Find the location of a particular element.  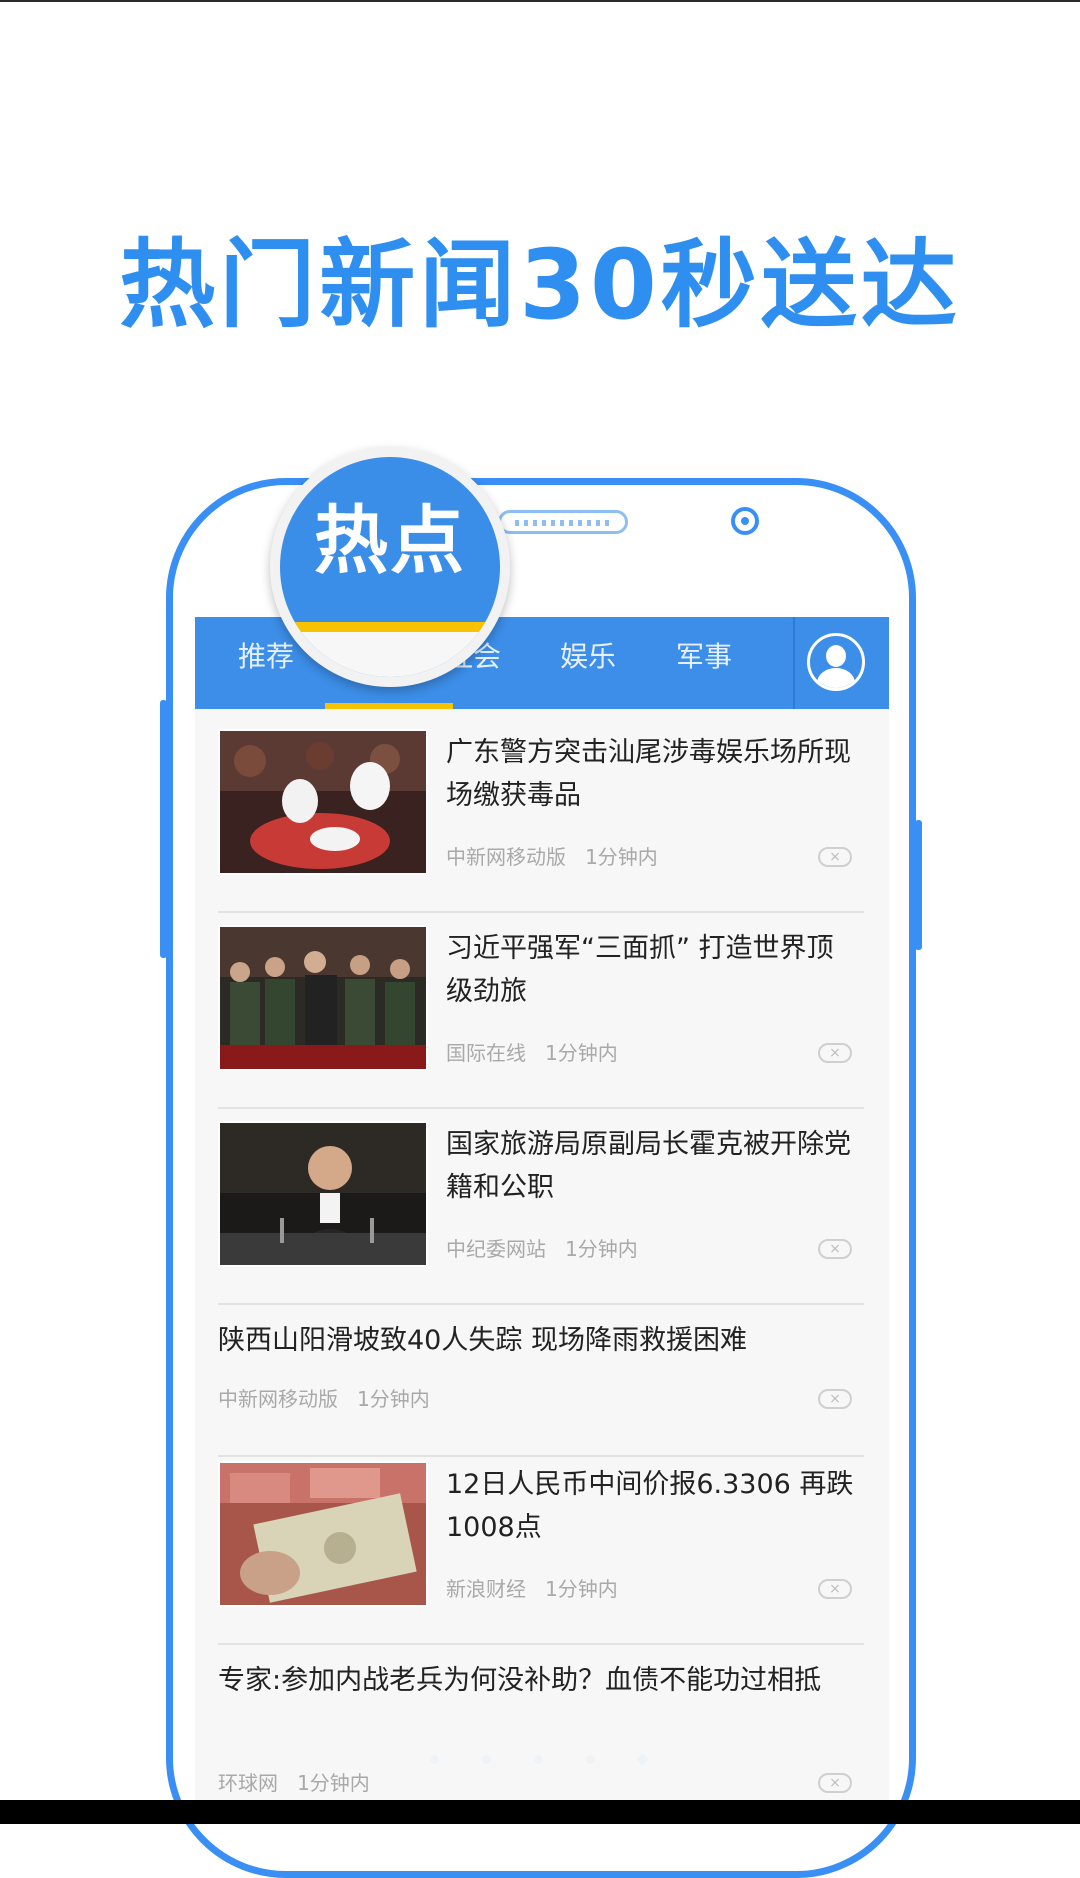

tabbar-divider is located at coordinates (794, 663).